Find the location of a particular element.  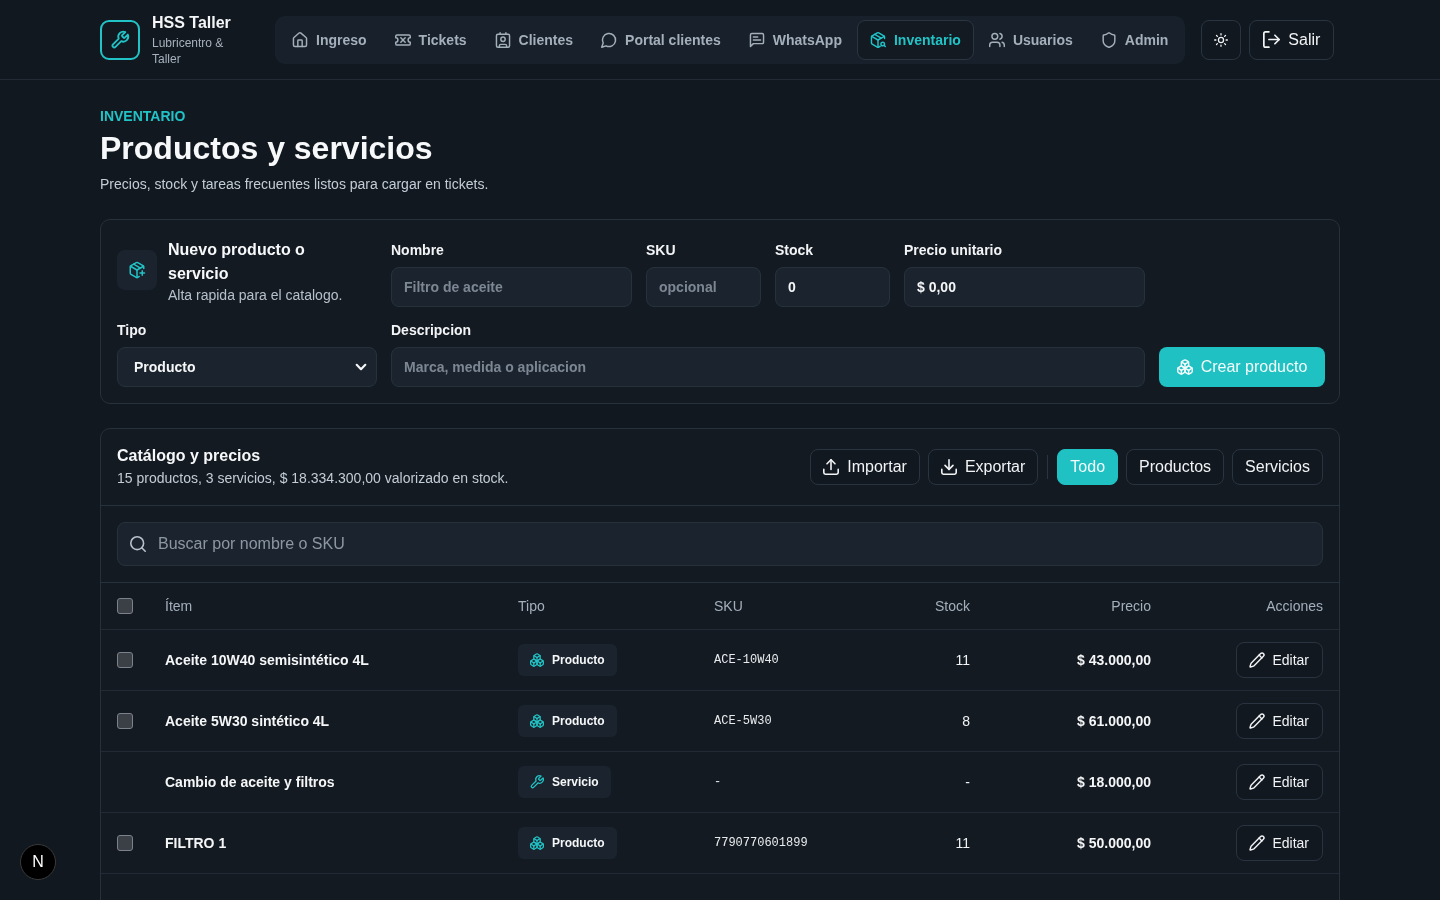

stock-input: 0 is located at coordinates (832, 287).